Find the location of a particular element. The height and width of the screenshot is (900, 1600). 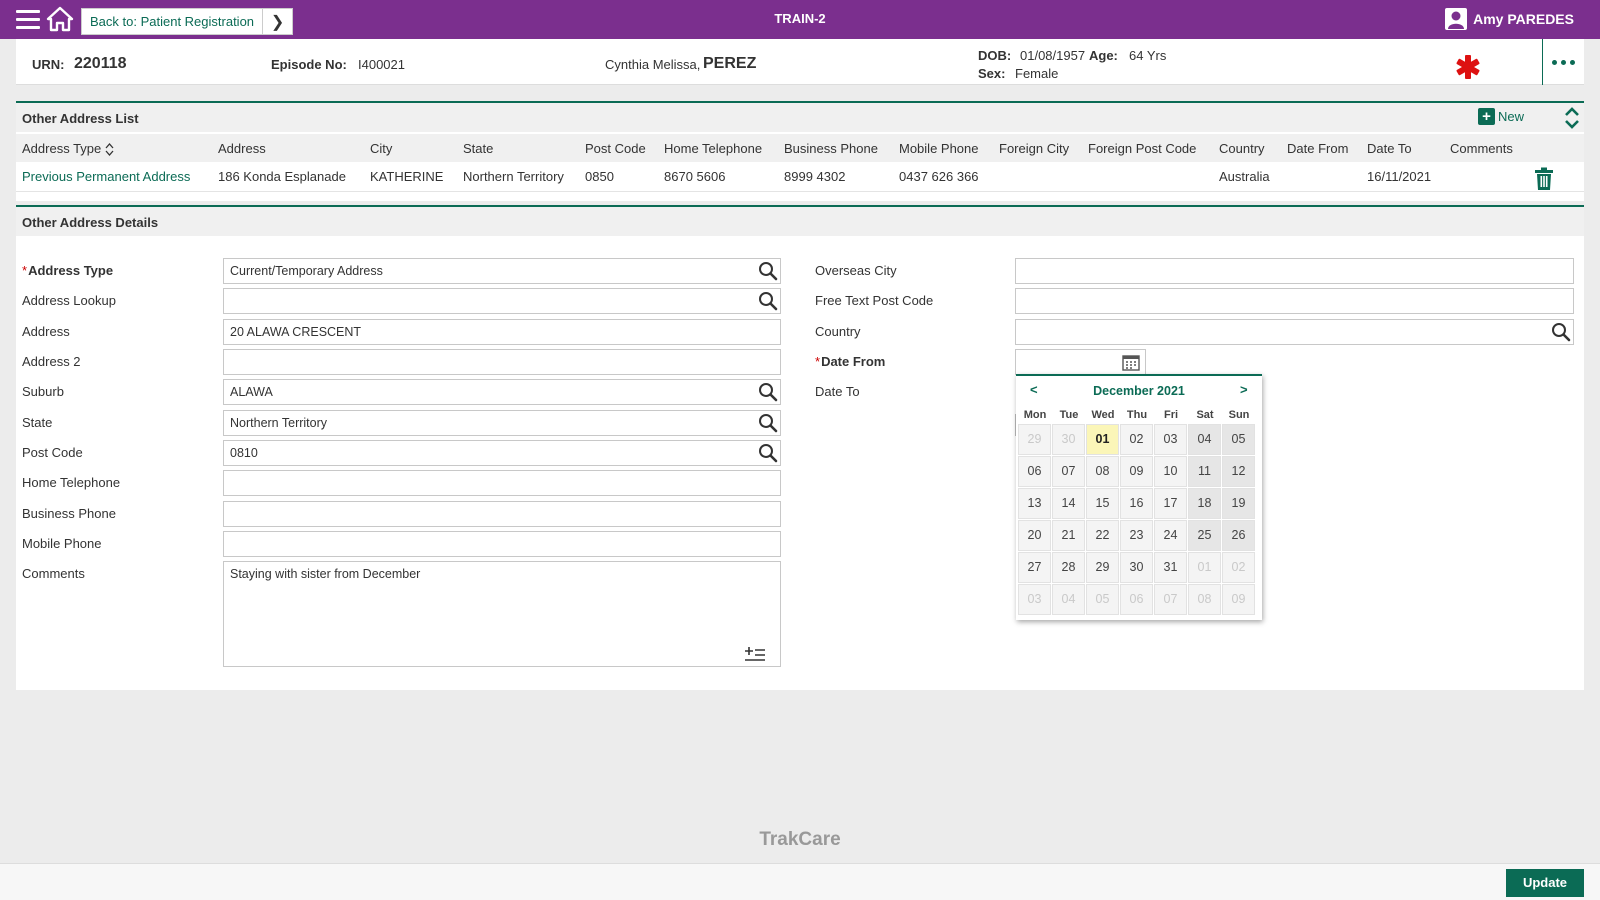

comments-textarea: Staying with sister from December is located at coordinates (502, 614).